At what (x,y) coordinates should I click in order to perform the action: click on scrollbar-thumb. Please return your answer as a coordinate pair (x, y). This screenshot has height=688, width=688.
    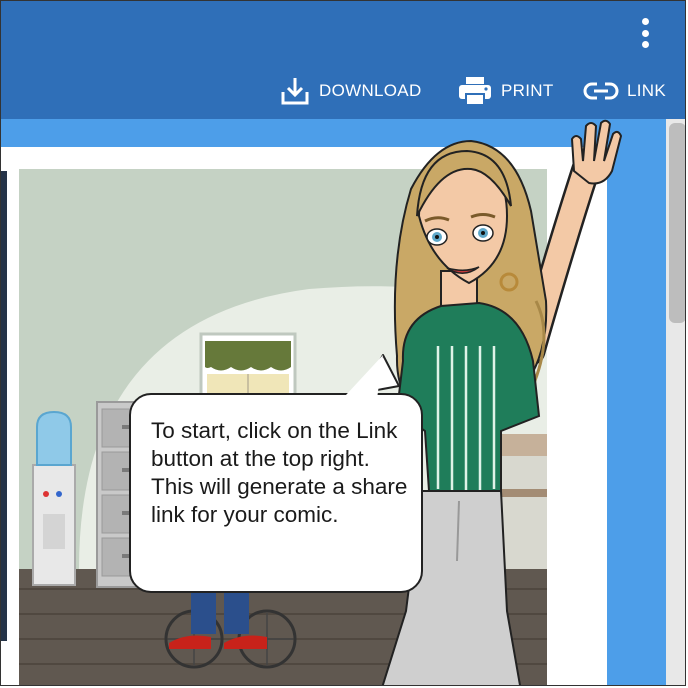
    Looking at the image, I should click on (677, 223).